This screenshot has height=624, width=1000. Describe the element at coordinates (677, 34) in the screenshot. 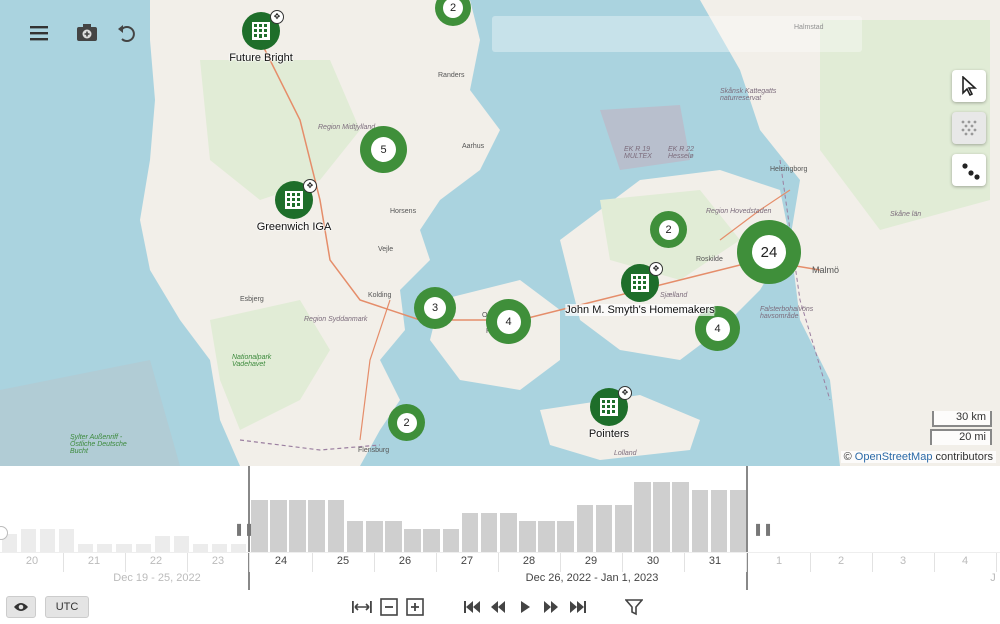

I see `search-area` at that location.